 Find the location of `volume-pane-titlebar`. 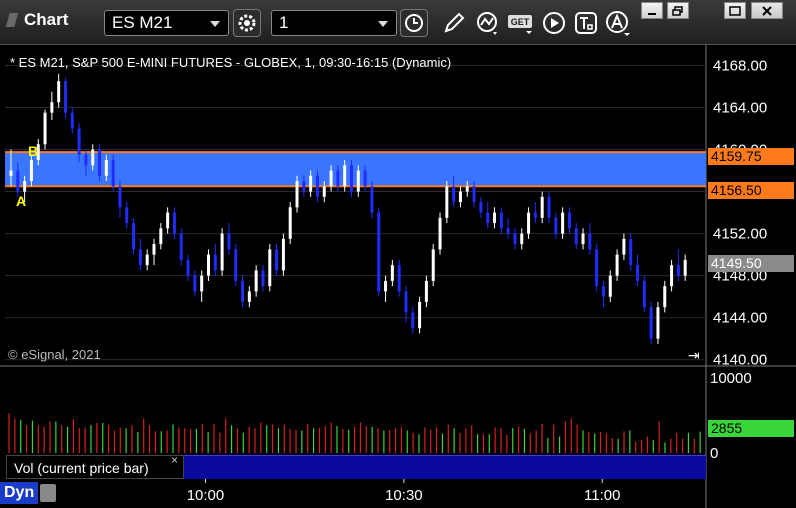

volume-pane-titlebar is located at coordinates (445, 467).